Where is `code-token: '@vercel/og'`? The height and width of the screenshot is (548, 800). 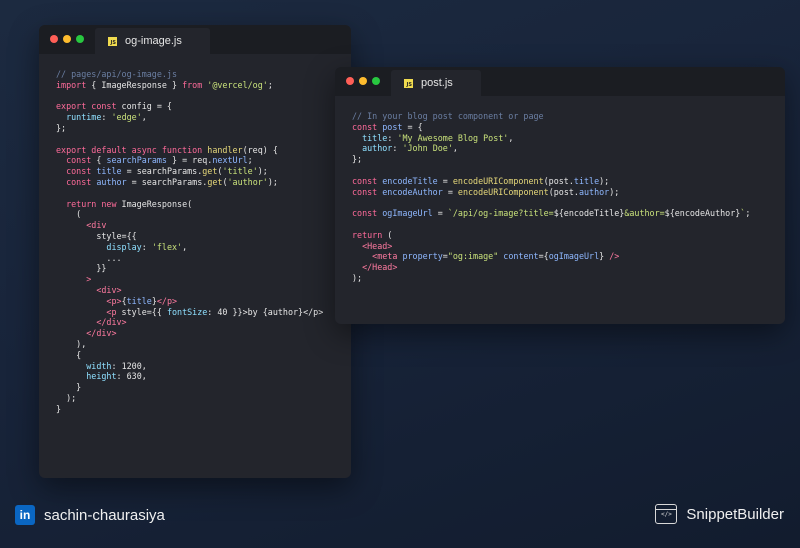
code-token: '@vercel/og' is located at coordinates (237, 84).